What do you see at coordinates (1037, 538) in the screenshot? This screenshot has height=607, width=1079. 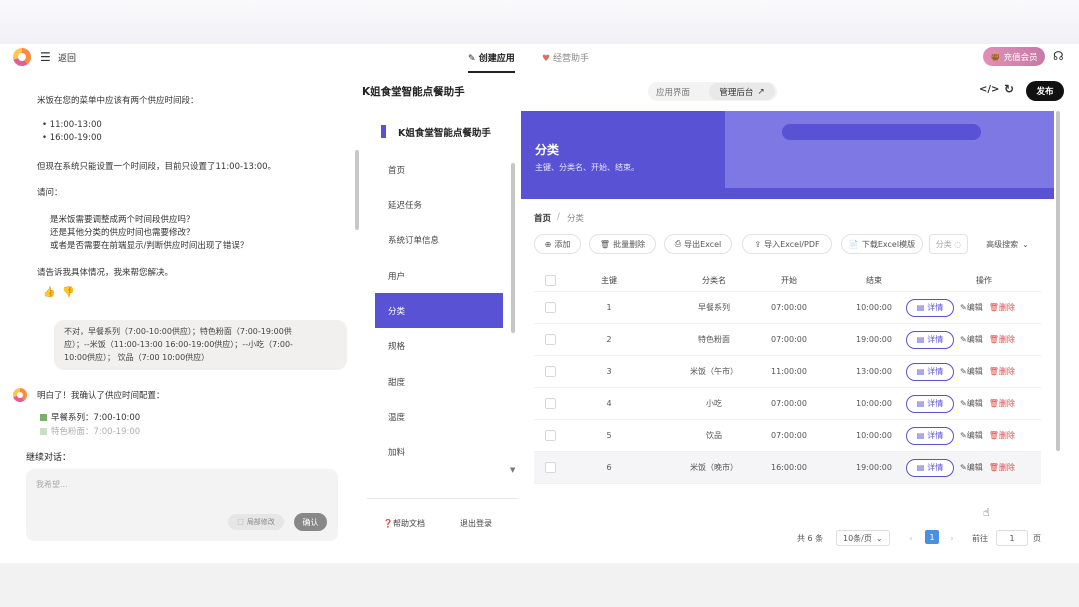 I see `page-unit-label: 页` at bounding box center [1037, 538].